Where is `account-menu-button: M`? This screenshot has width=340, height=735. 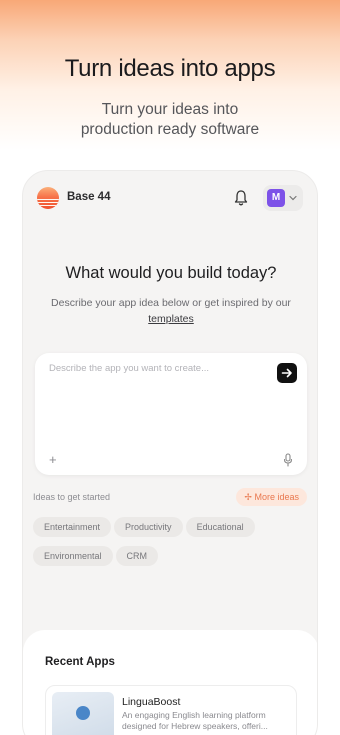 account-menu-button: M is located at coordinates (283, 198).